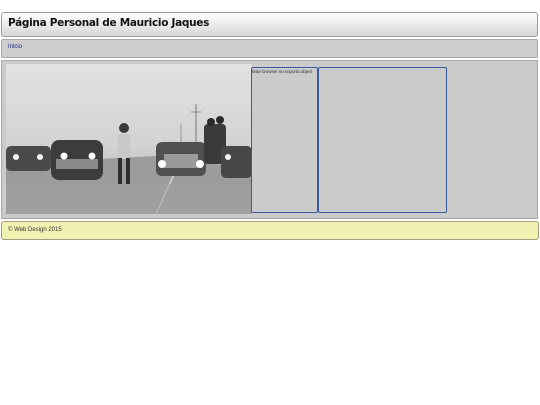 Image resolution: width=540 pixels, height=405 pixels. What do you see at coordinates (269, 48) in the screenshot?
I see `nav-bar: Inicio` at bounding box center [269, 48].